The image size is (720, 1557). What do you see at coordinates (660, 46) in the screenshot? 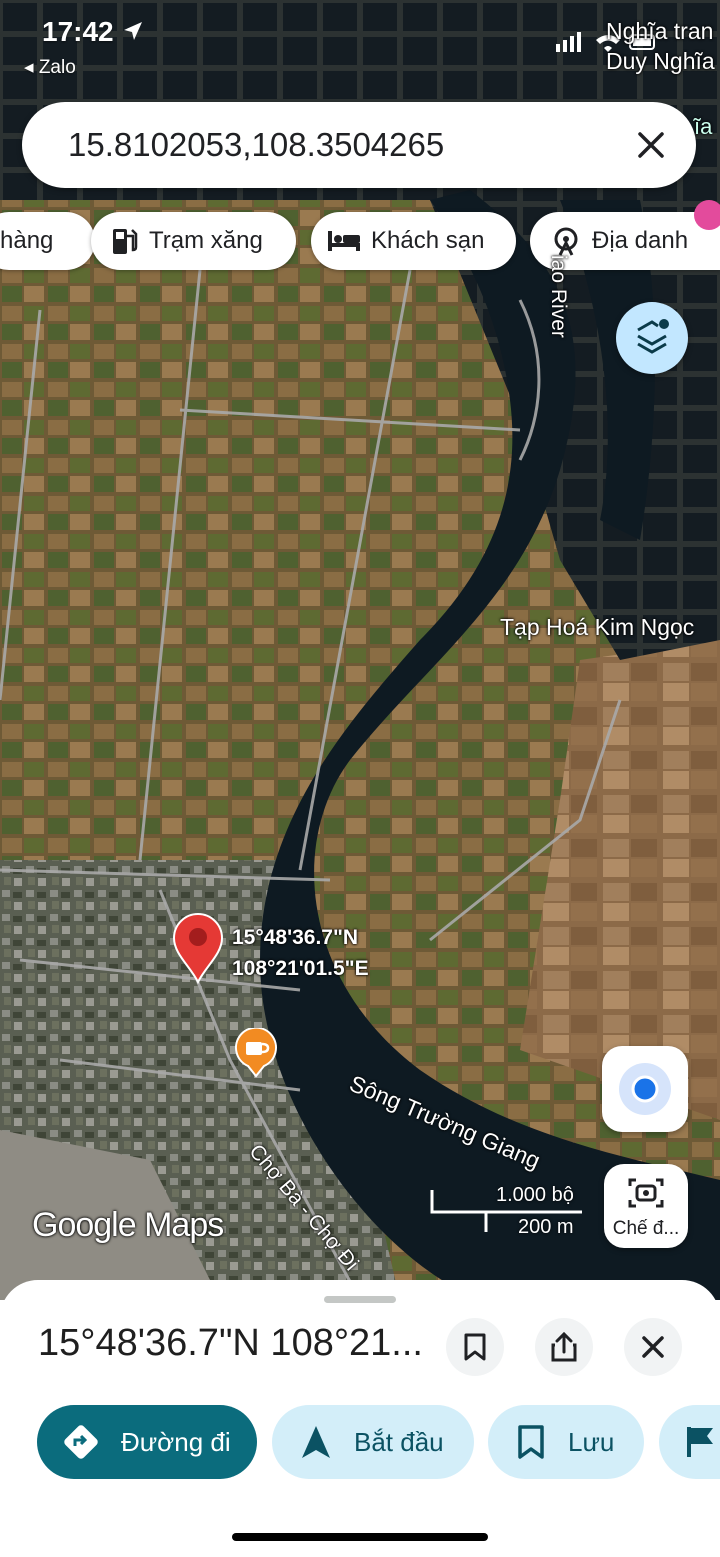
I see `map-label-cemetery: Nghĩa tran Duy Nghĩa` at bounding box center [660, 46].